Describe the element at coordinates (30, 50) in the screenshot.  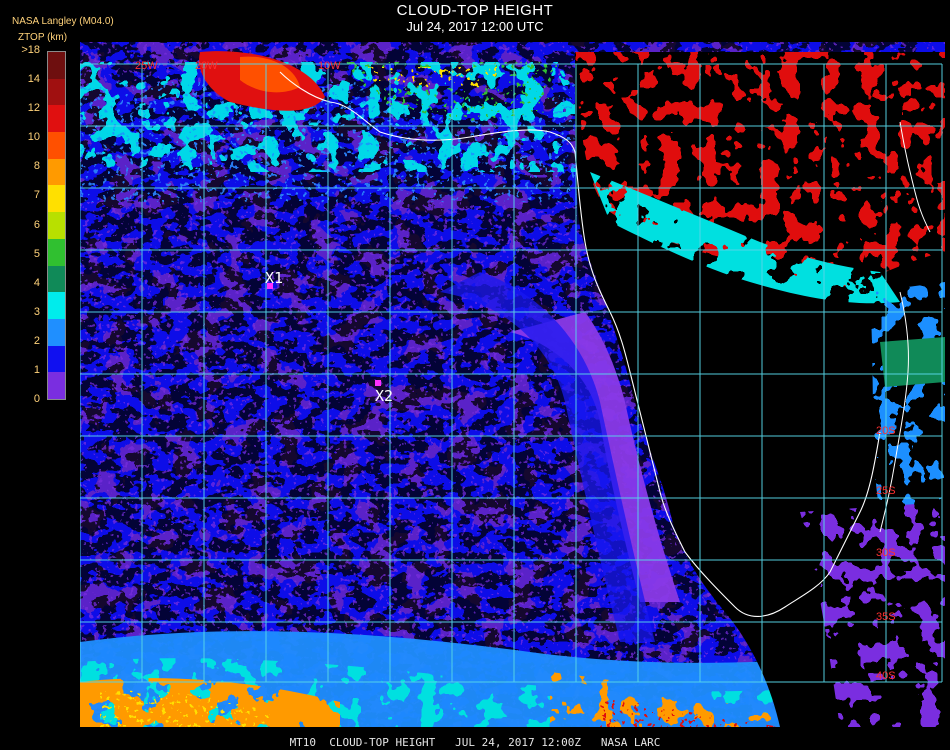
I see `color-scale-tick-label: >18` at that location.